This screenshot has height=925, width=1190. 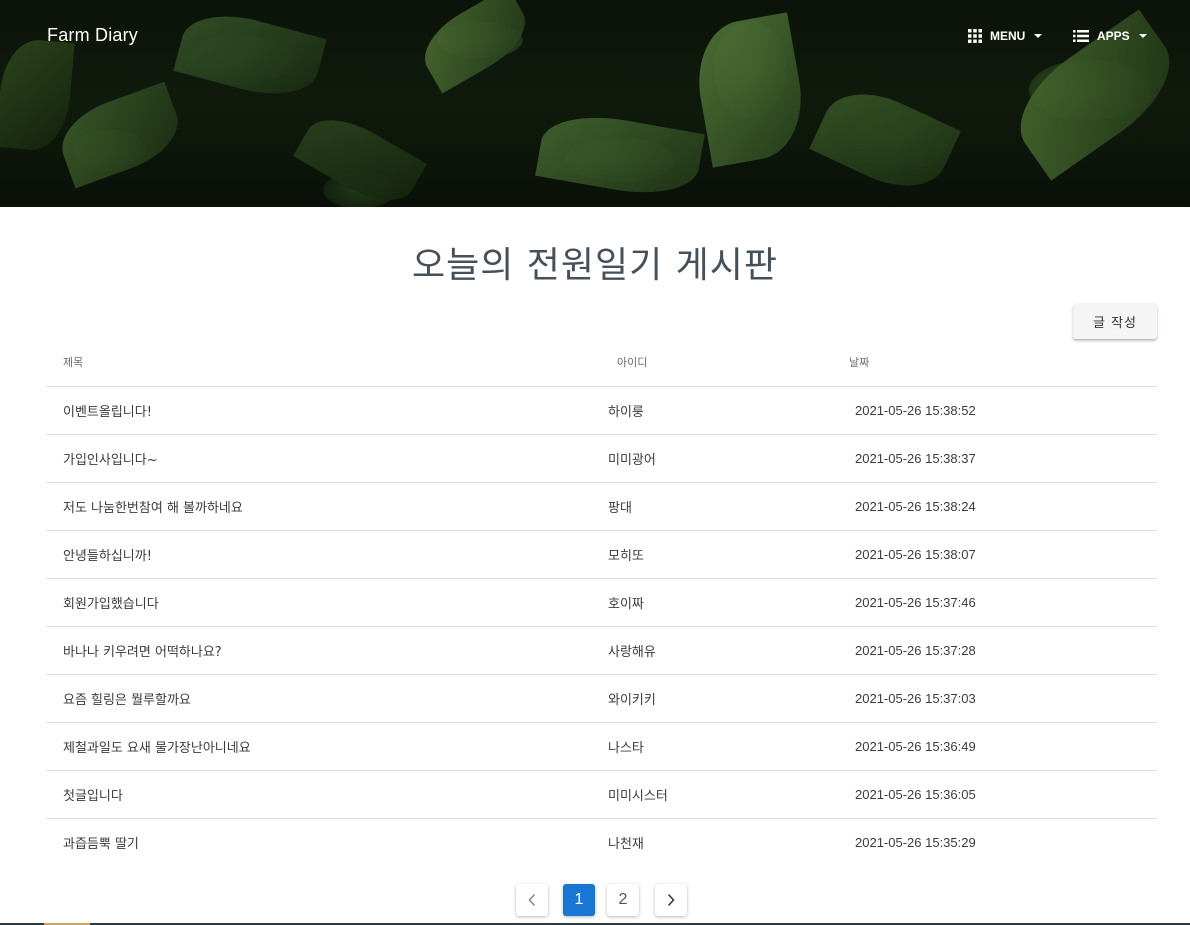 I want to click on table-row: 회원가입했습니다 호이짜 2021-05-26 15:37:46, so click(x=602, y=602).